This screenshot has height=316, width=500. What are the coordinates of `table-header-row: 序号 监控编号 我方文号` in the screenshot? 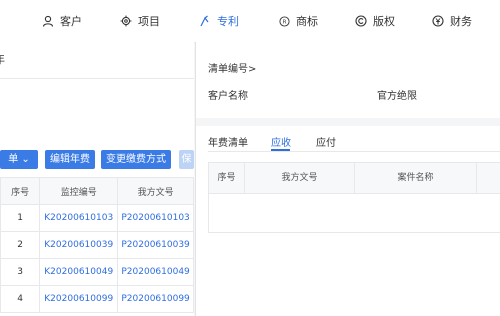 It's located at (97, 191).